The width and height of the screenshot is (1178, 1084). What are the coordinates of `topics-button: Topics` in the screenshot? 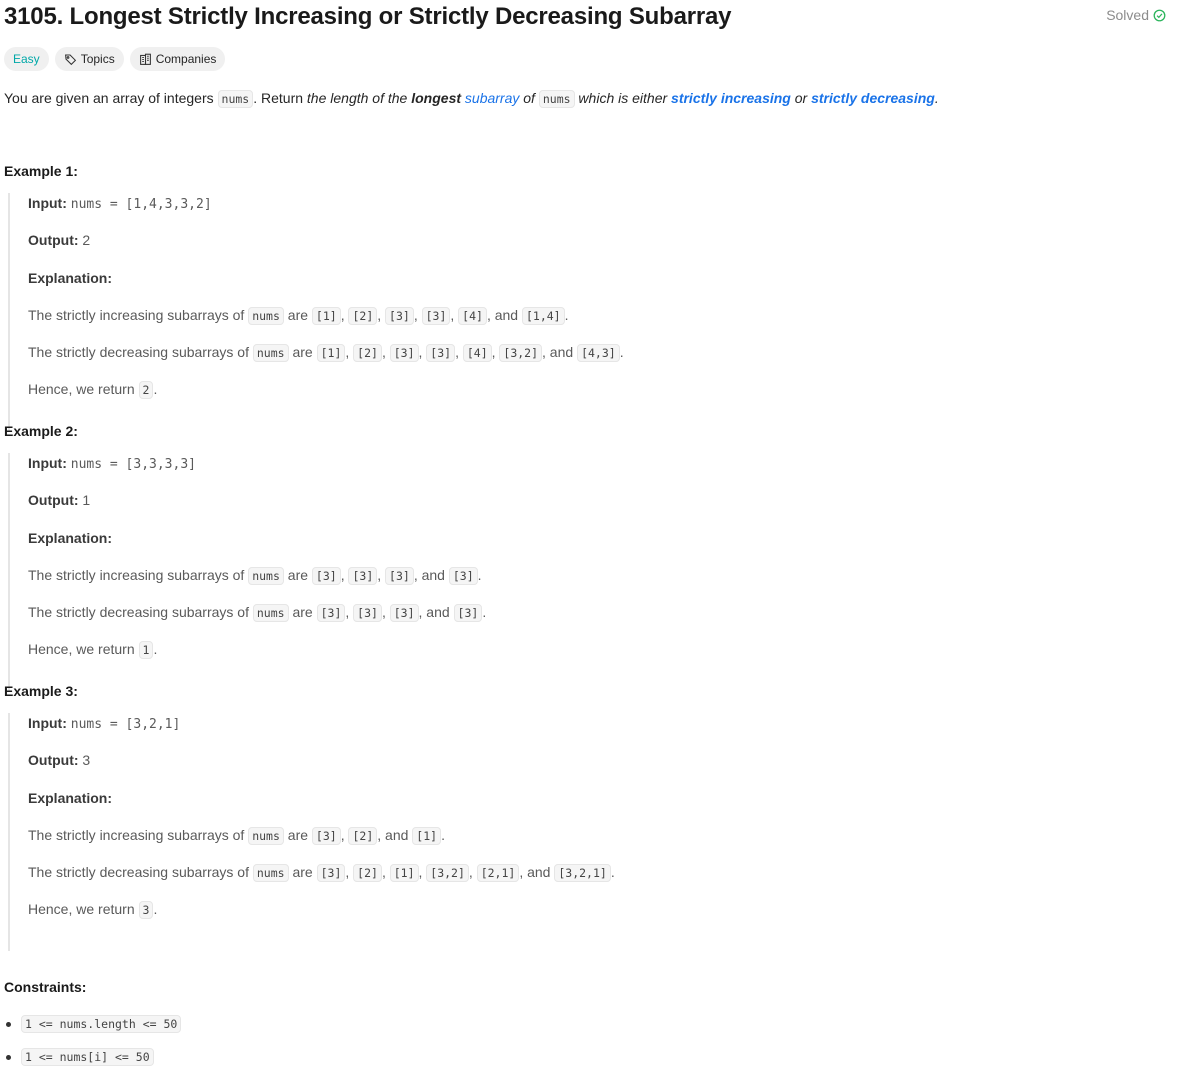 It's located at (89, 59).